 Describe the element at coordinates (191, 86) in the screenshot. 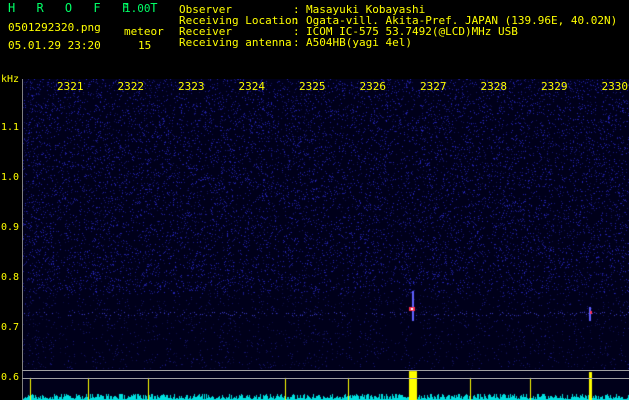

I see `x-tick-label: 2323` at that location.